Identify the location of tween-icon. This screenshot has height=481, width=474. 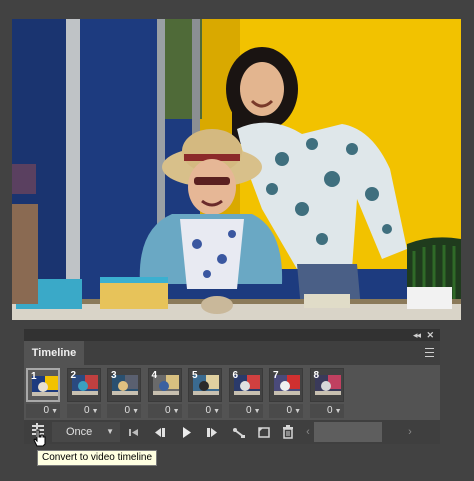
(239, 433).